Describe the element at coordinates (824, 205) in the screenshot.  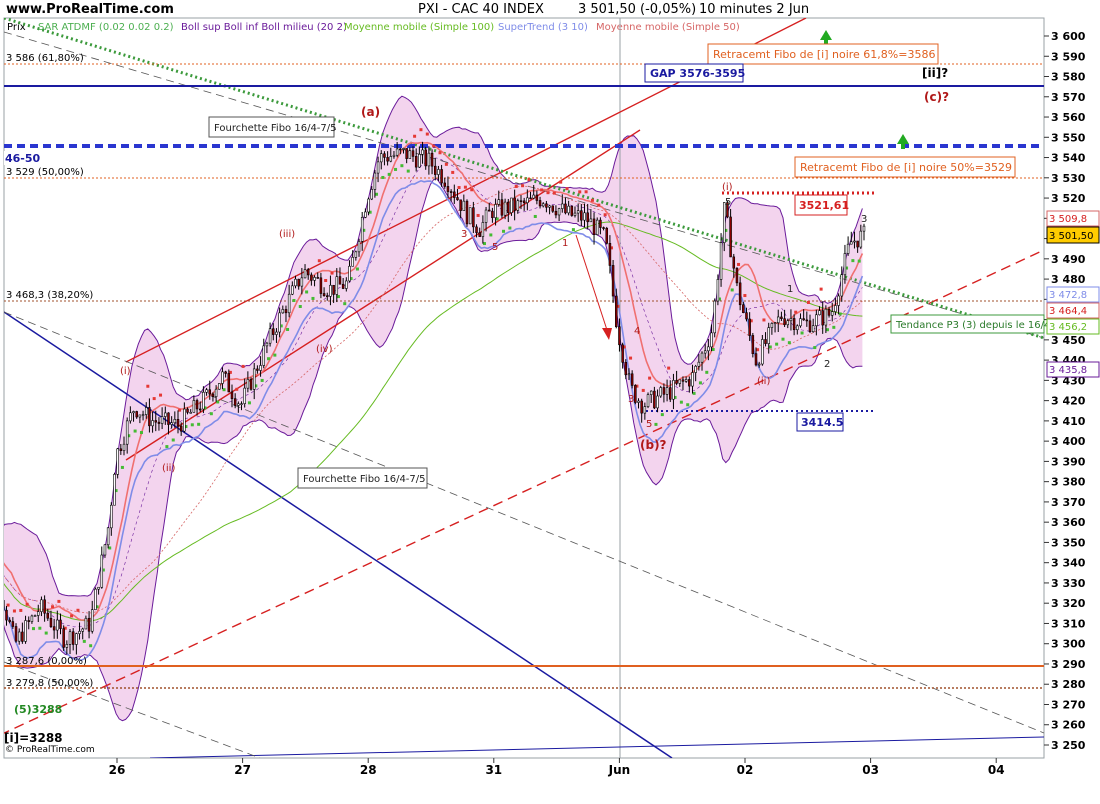
I see `level-3521-text: 3521,61` at that location.